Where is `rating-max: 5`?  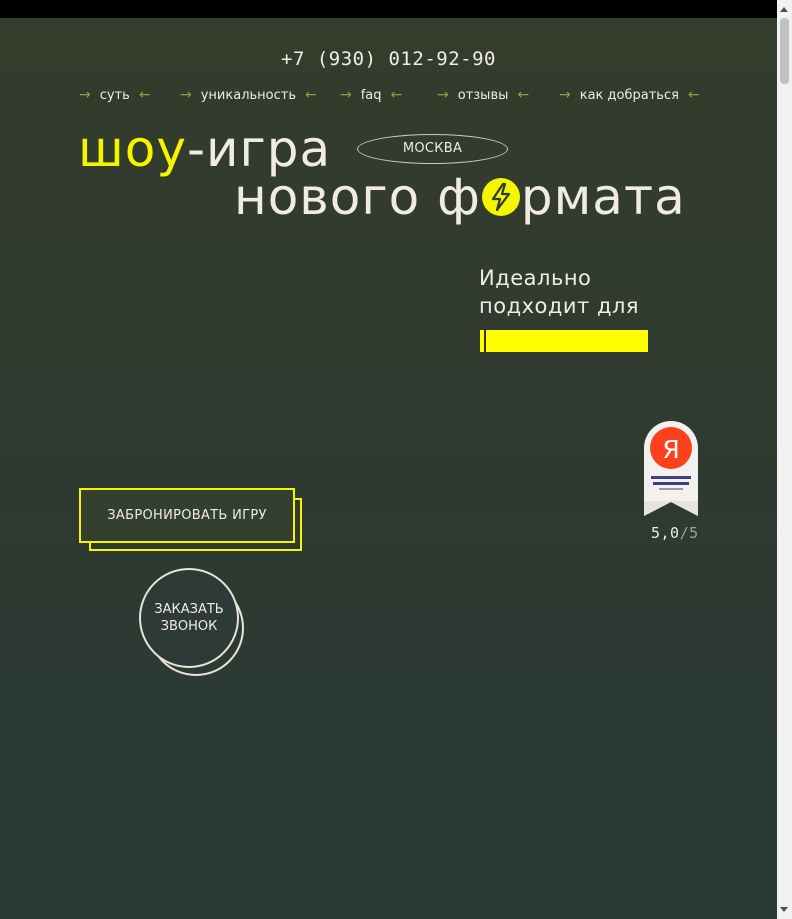
rating-max: 5 is located at coordinates (694, 533).